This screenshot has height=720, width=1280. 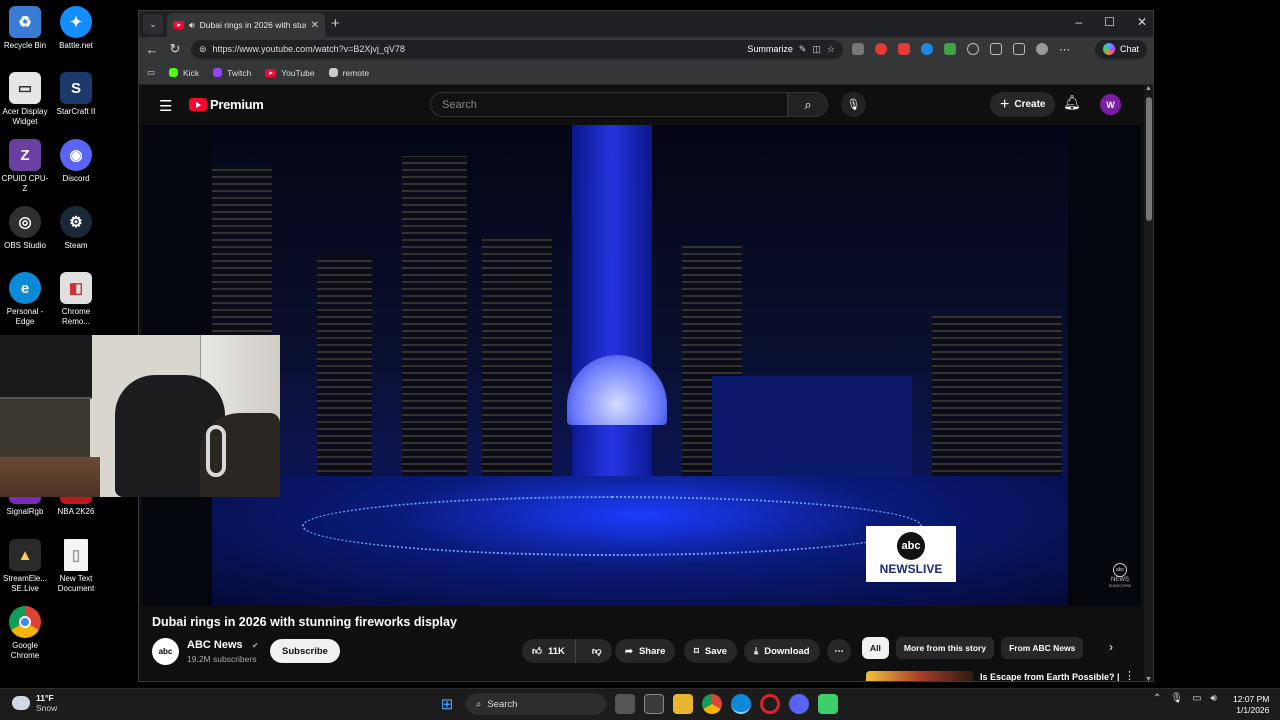 I want to click on system-tray: ⌃ 🎙︎ ▭ 🔊︎, so click(x=1185, y=698).